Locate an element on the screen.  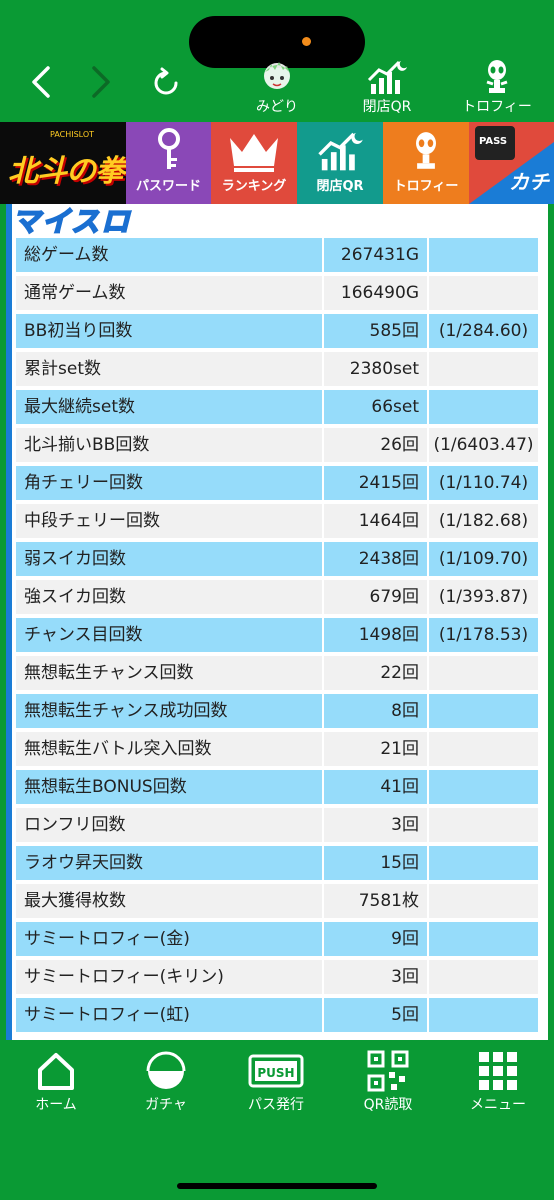
stat-label-cell: 無想転生チャンス成功回数 is located at coordinates (169, 711).